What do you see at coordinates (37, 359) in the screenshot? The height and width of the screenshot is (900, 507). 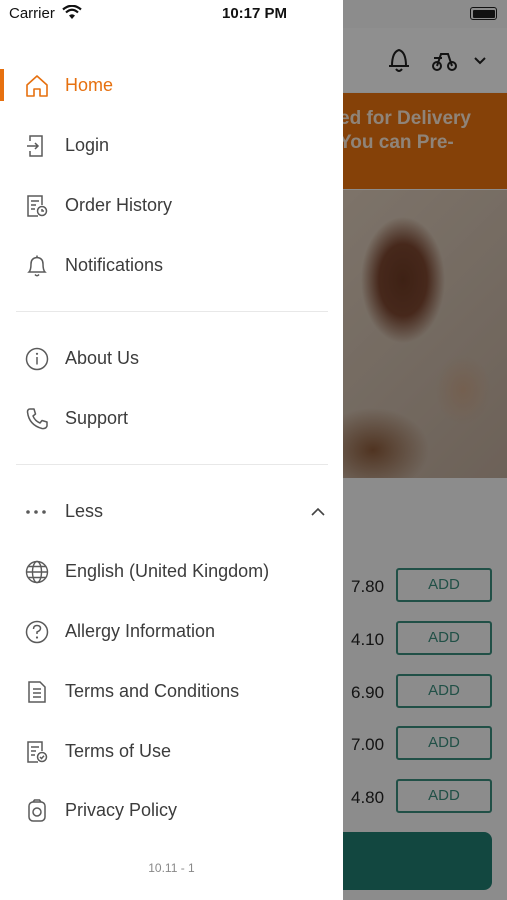 I see `info-icon` at bounding box center [37, 359].